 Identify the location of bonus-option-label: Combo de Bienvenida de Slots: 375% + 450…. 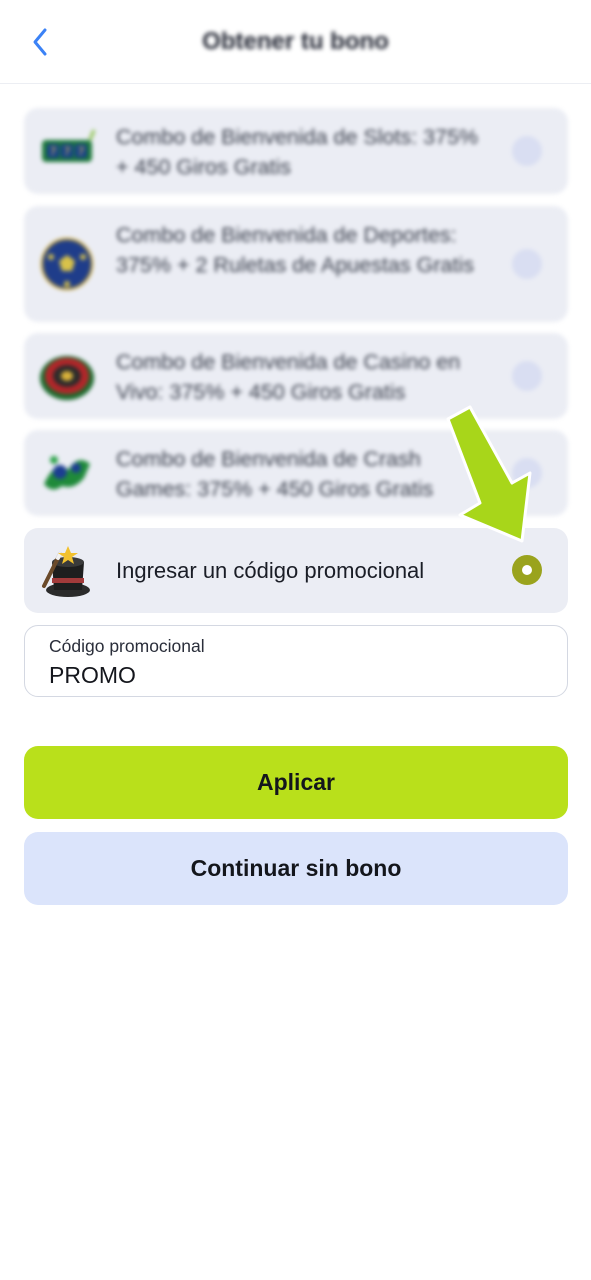
(297, 152).